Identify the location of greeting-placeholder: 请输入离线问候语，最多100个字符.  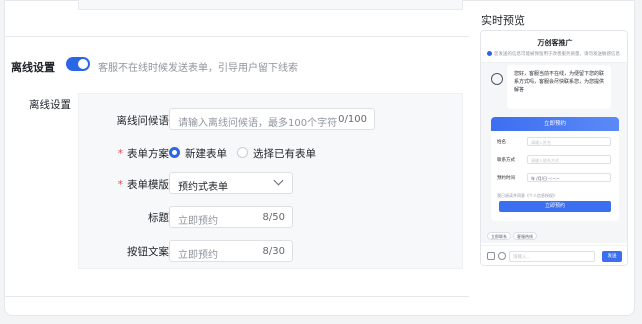
(258, 123).